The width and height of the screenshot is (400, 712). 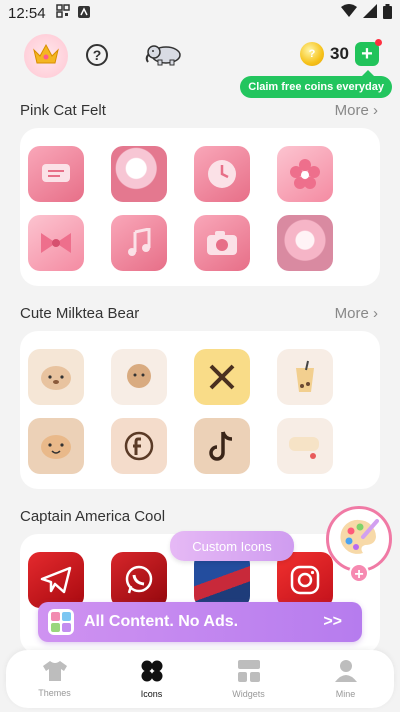 I want to click on add-coins-label: +, so click(x=367, y=54).